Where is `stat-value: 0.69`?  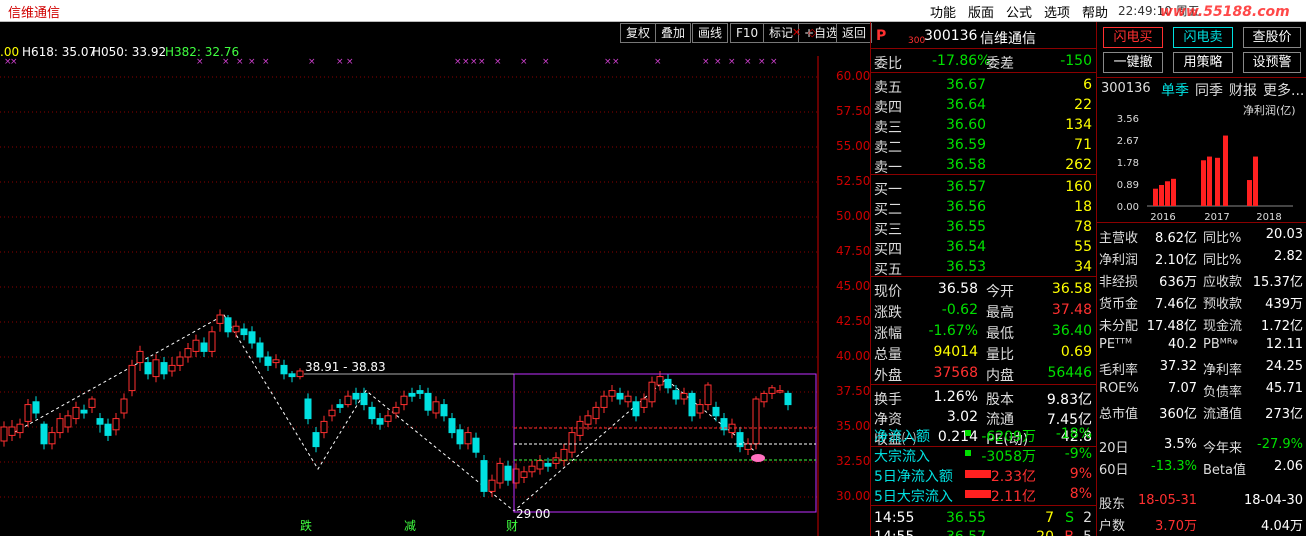 stat-value: 0.69 is located at coordinates (1076, 352).